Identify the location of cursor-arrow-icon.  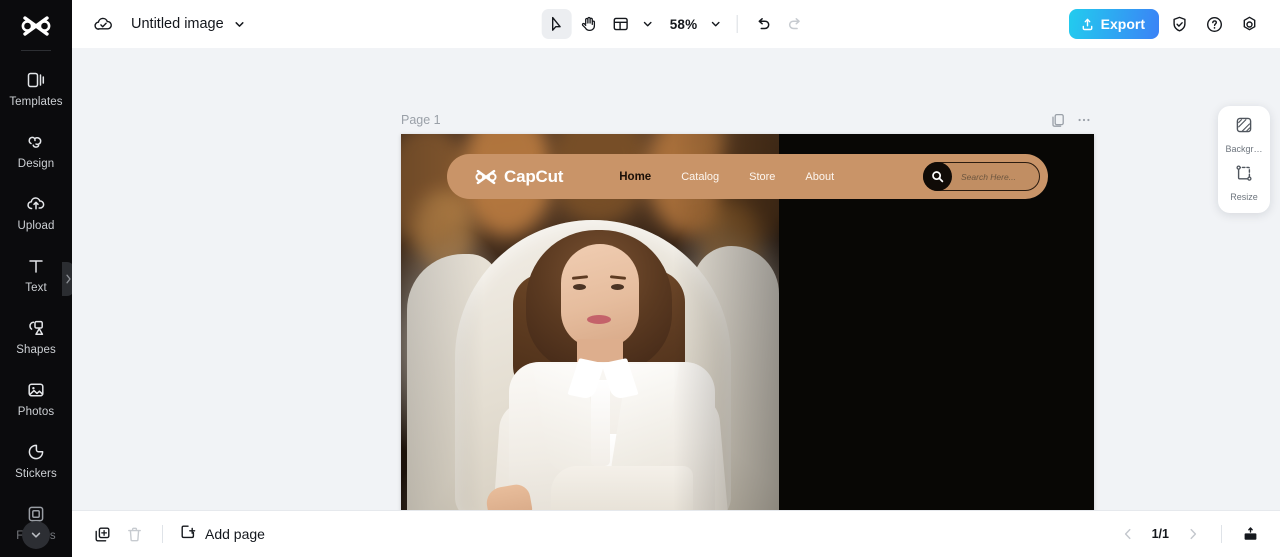
(556, 23).